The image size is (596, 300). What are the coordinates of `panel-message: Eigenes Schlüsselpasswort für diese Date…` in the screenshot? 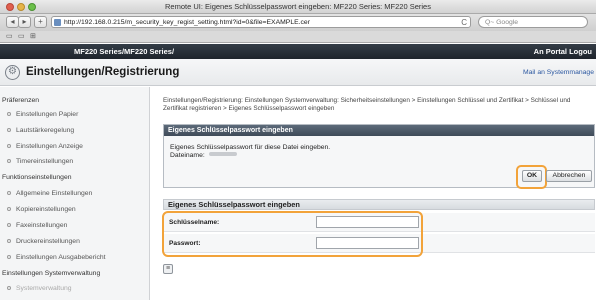 It's located at (250, 147).